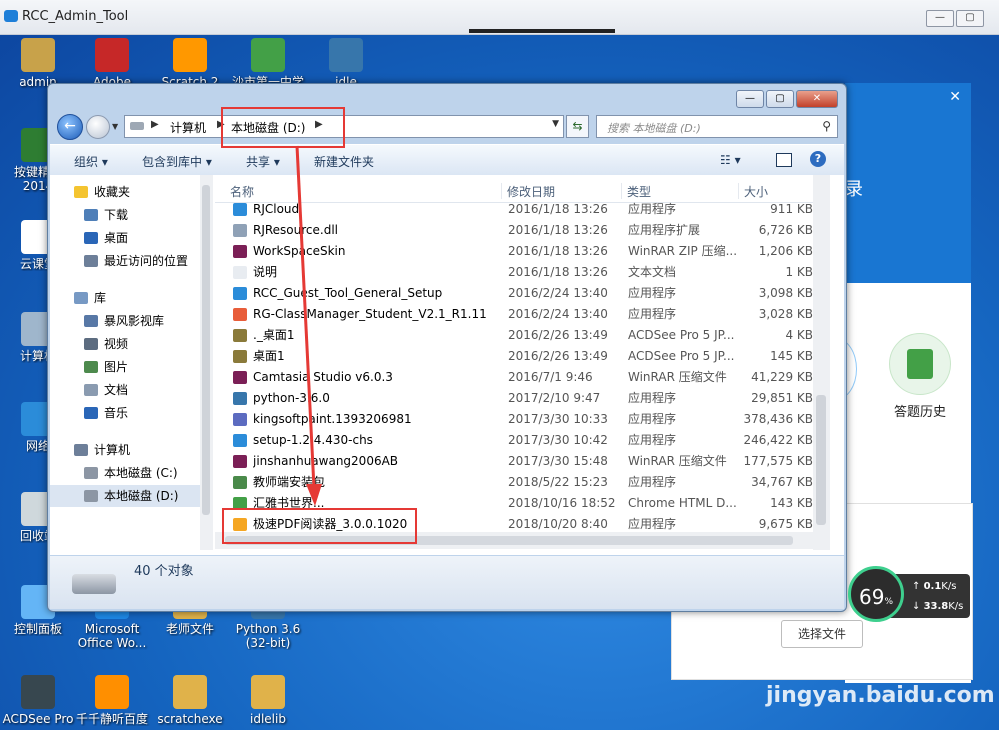 The width and height of the screenshot is (999, 730). Describe the element at coordinates (263, 161) in the screenshot. I see `share-button: 共享 ▾` at that location.